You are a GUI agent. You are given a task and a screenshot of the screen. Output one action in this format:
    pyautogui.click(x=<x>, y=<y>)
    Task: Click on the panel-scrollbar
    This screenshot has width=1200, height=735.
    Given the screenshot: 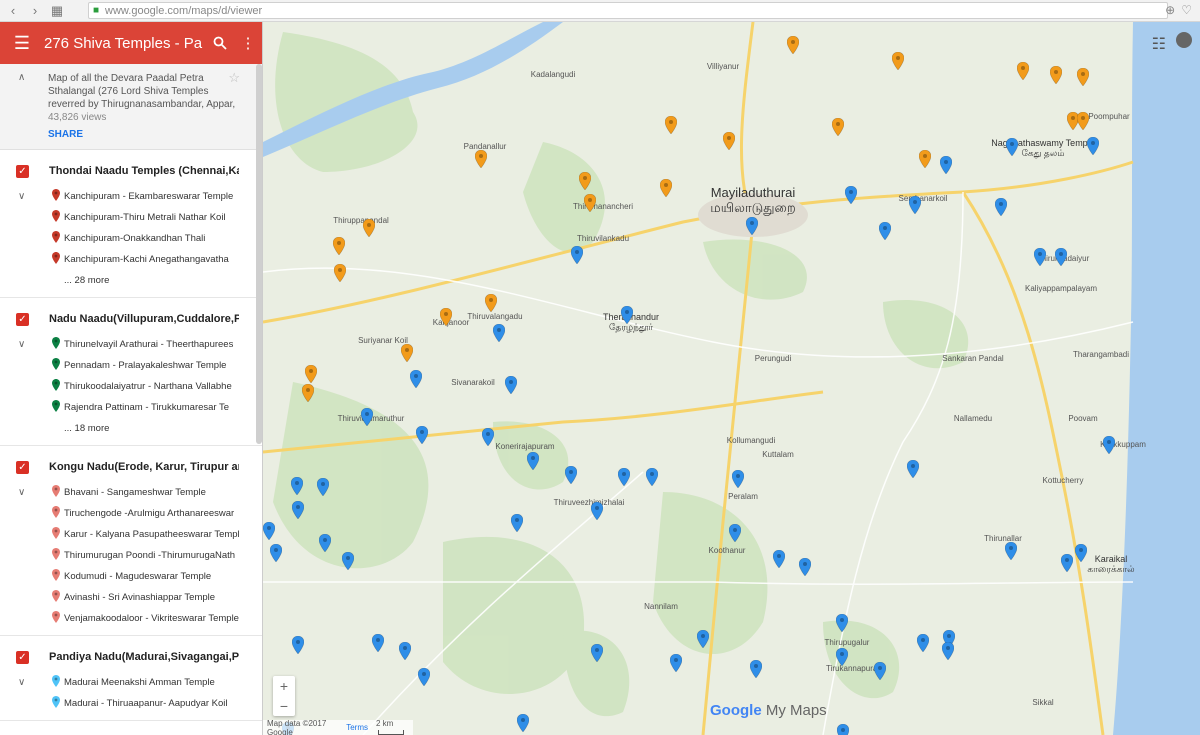 What is the action you would take?
    pyautogui.click(x=259, y=254)
    